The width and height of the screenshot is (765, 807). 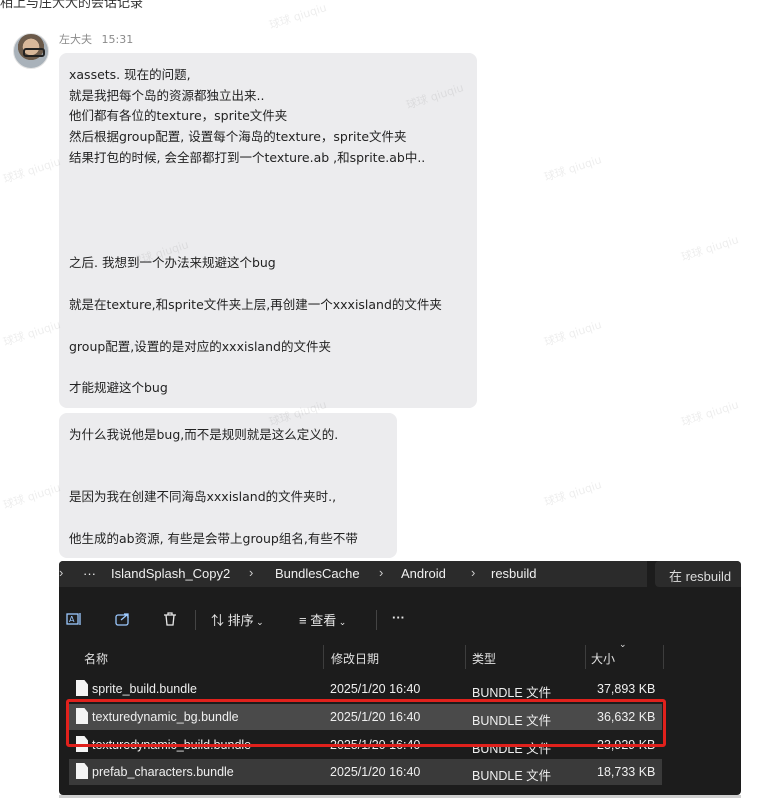 I want to click on message-line: 就是我把每个岛的资源都独立出来.., so click(x=167, y=95).